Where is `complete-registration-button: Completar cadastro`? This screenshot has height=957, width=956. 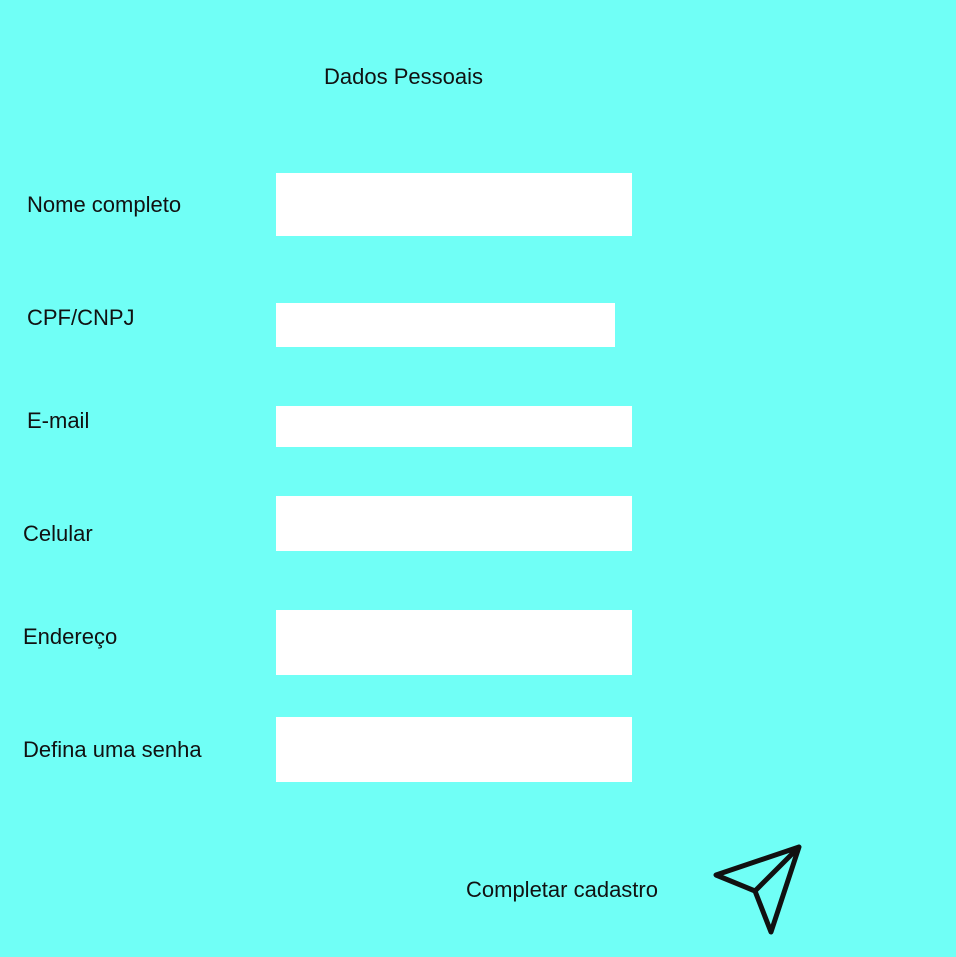
complete-registration-button: Completar cadastro is located at coordinates (636, 890).